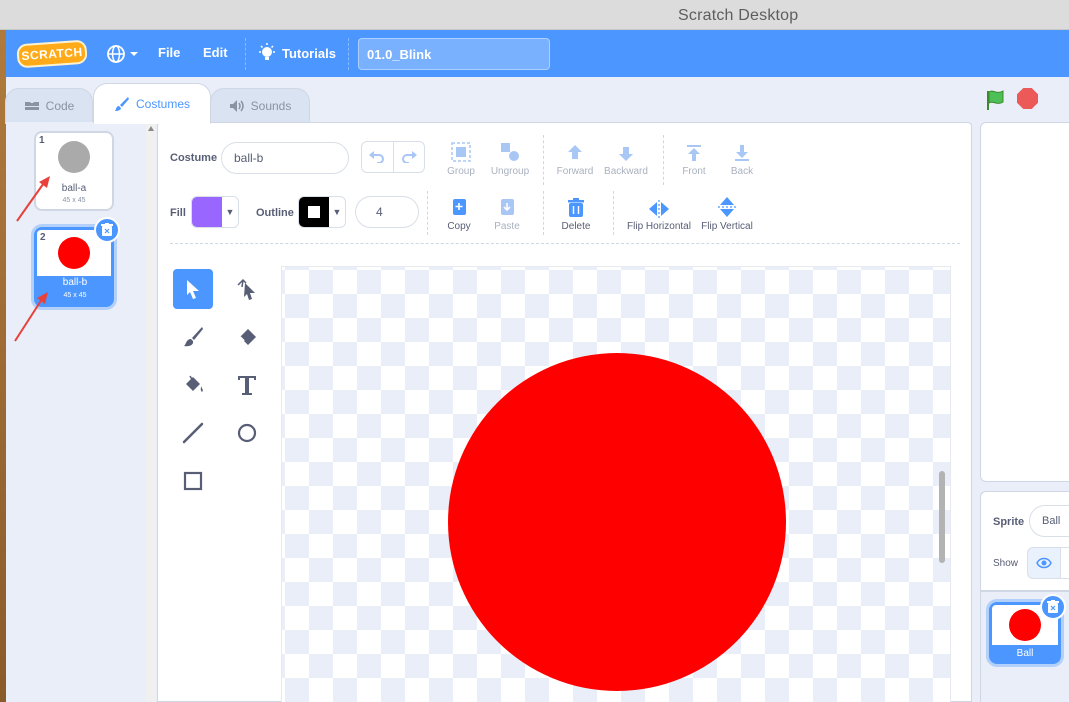  I want to click on tab-sounds: Sounds, so click(260, 106).